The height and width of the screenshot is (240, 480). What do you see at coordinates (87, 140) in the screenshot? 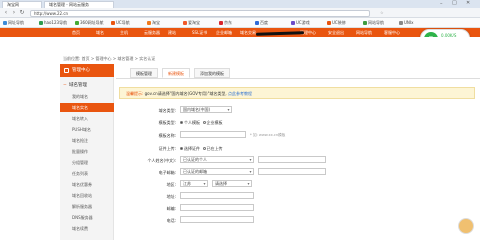
I see `sidebar-item: 域名抢注` at bounding box center [87, 140].